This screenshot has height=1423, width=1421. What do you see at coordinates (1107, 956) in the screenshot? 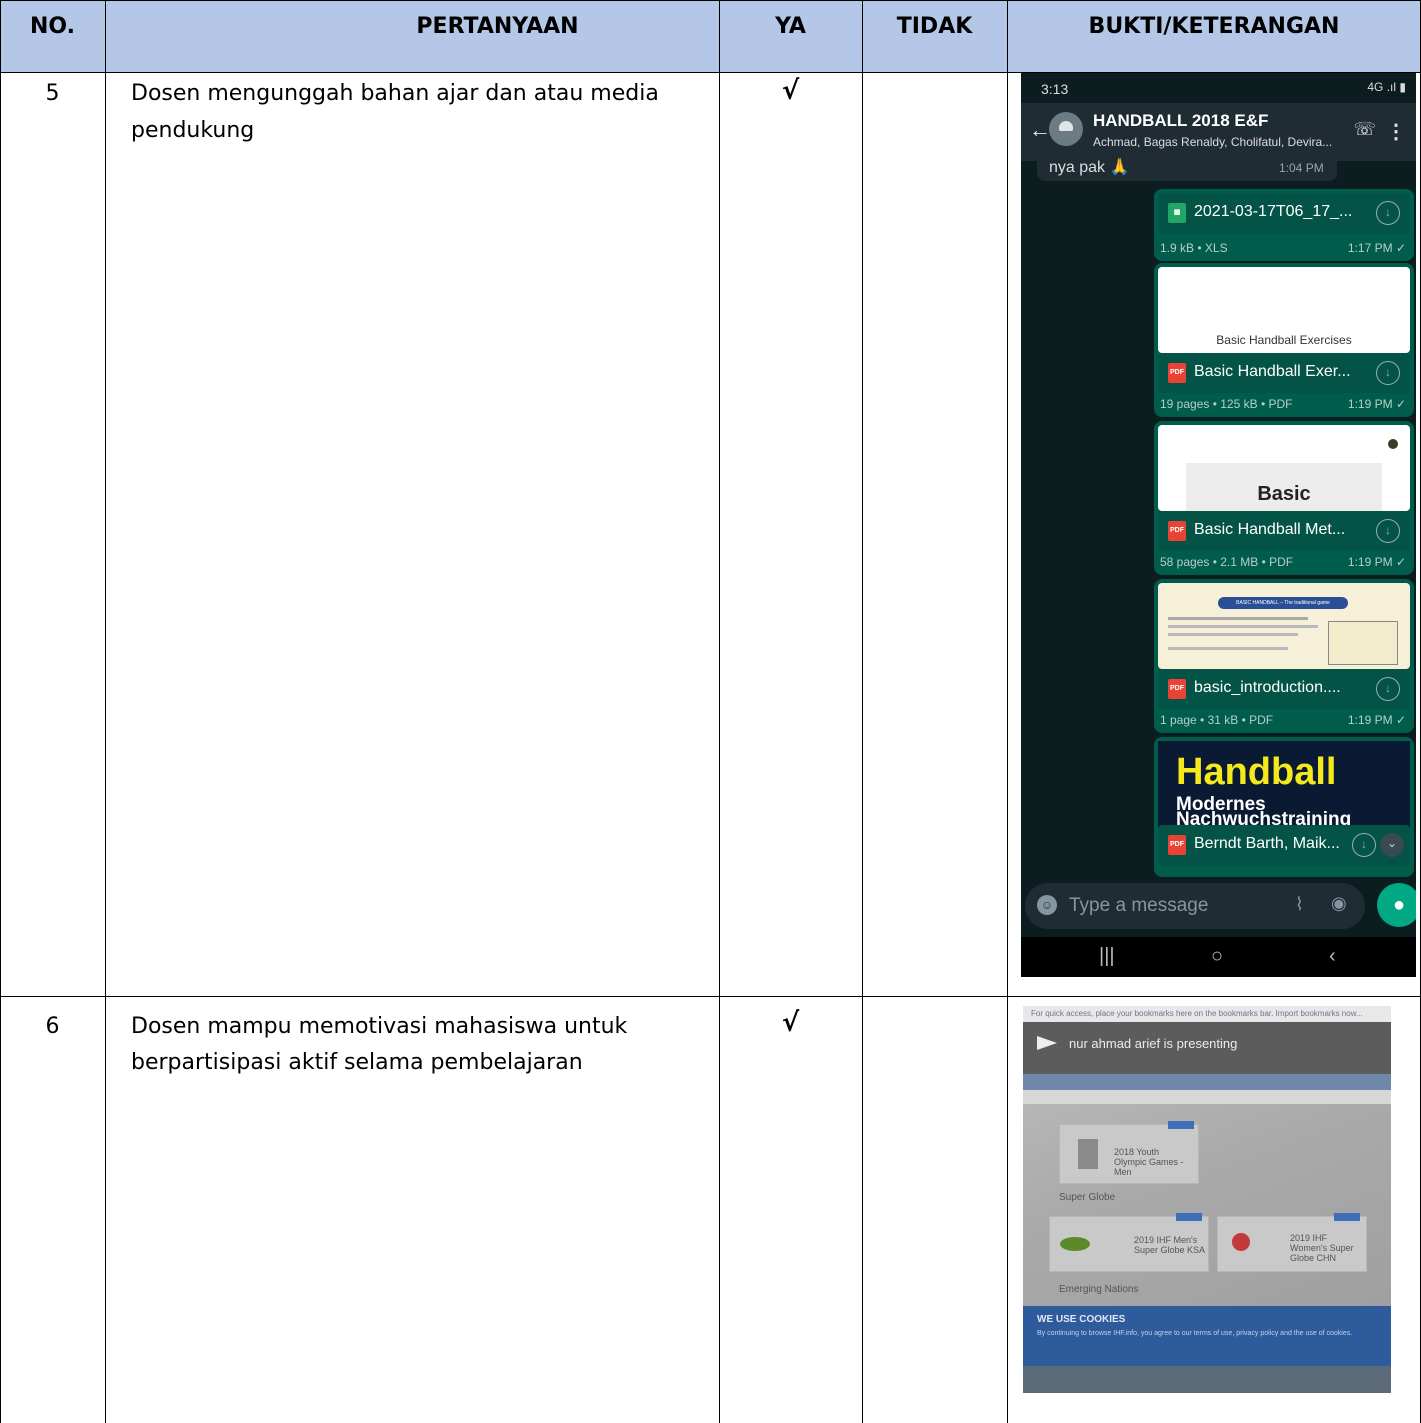
I see `recent-apps-icon: |||` at bounding box center [1107, 956].